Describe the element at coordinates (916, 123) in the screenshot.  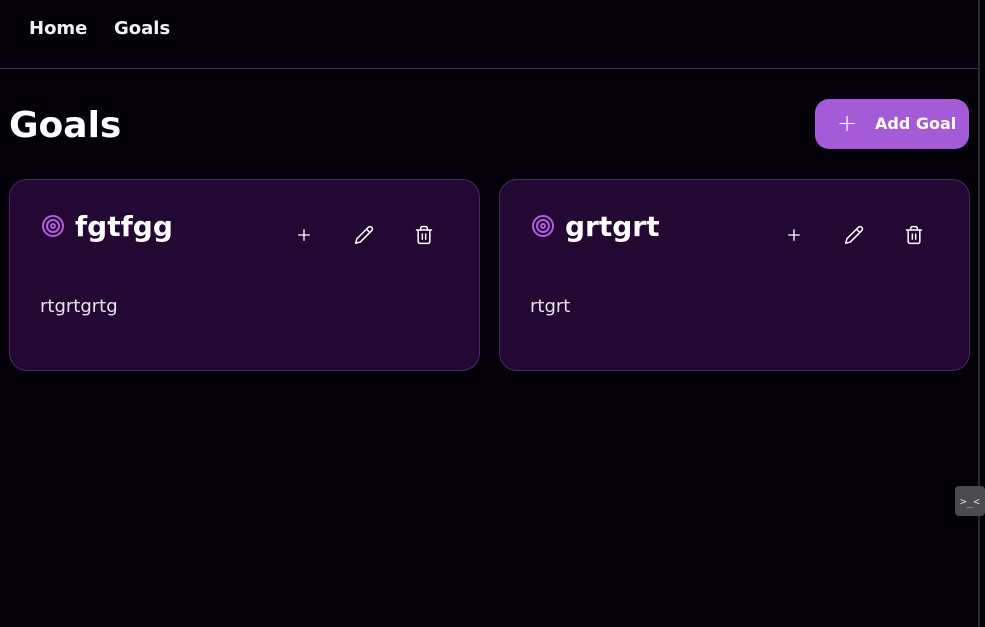
I see `add-goal-button-label: Add Goal` at that location.